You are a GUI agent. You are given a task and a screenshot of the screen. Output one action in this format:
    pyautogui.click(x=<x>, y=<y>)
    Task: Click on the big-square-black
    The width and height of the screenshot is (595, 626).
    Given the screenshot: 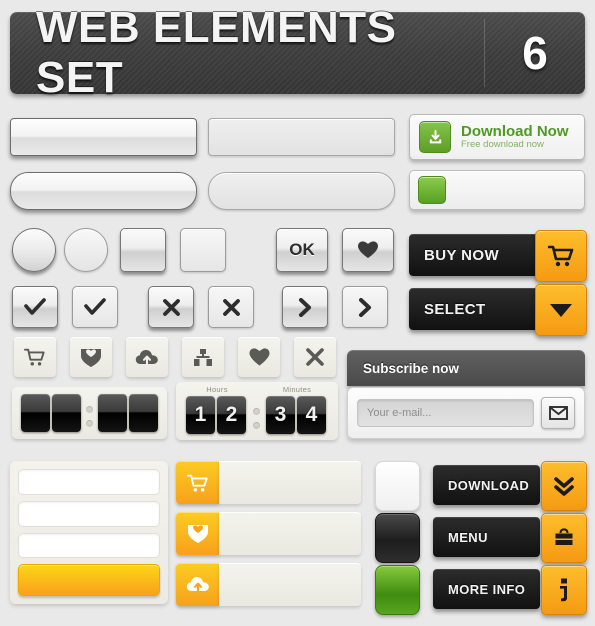 What is the action you would take?
    pyautogui.click(x=397, y=538)
    